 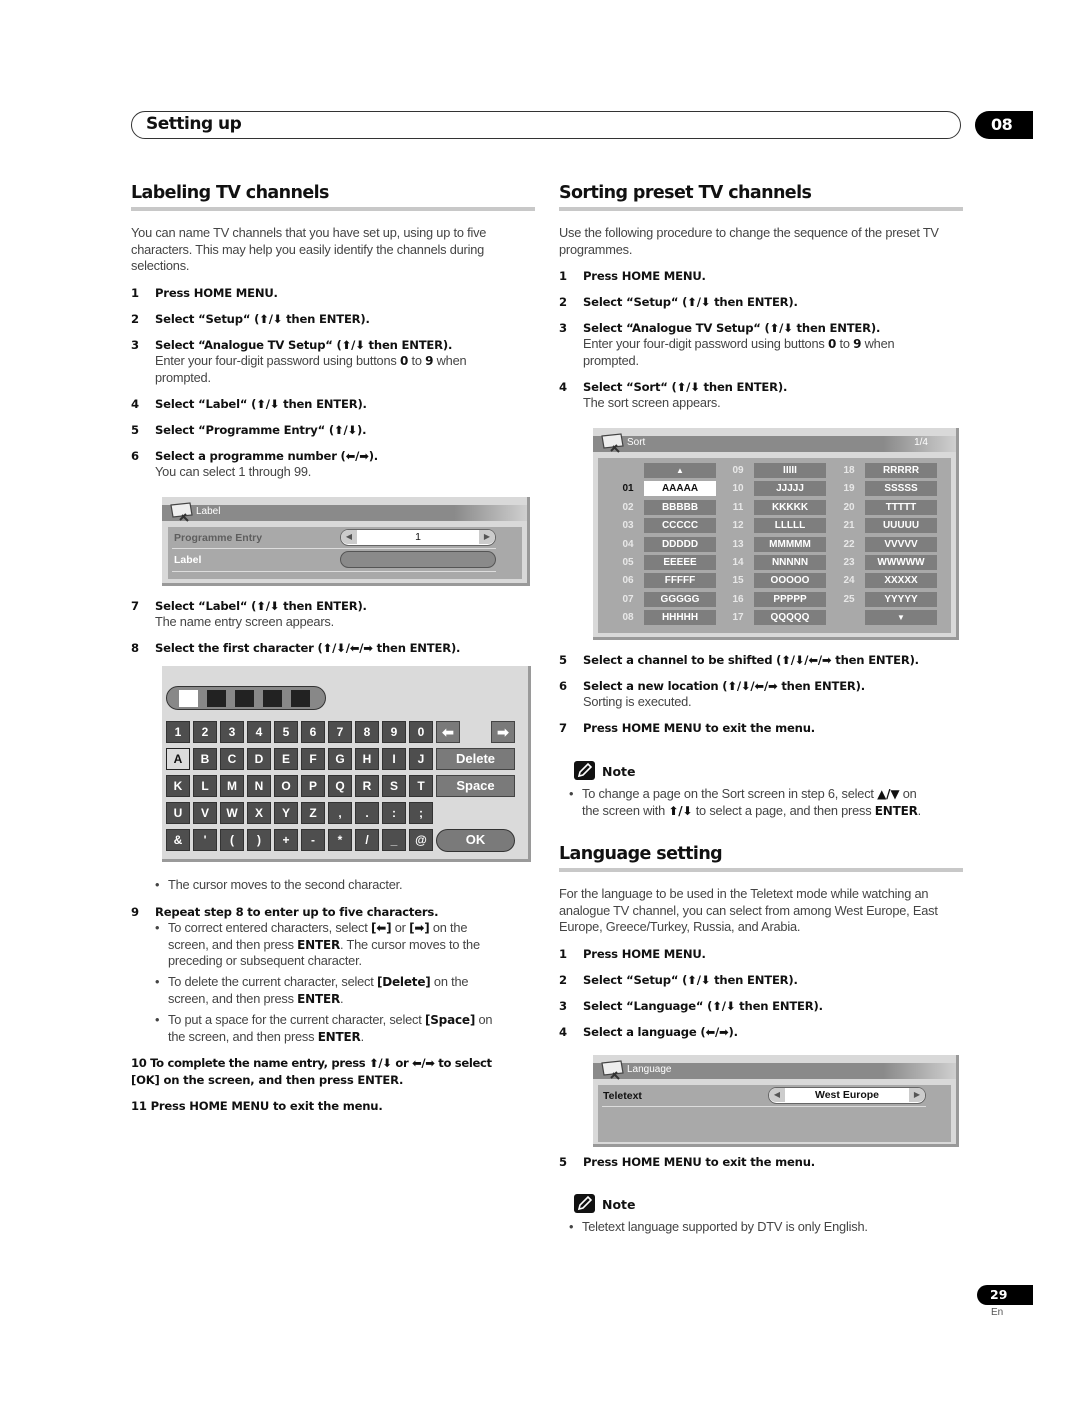 What do you see at coordinates (367, 786) in the screenshot?
I see `key-r: R` at bounding box center [367, 786].